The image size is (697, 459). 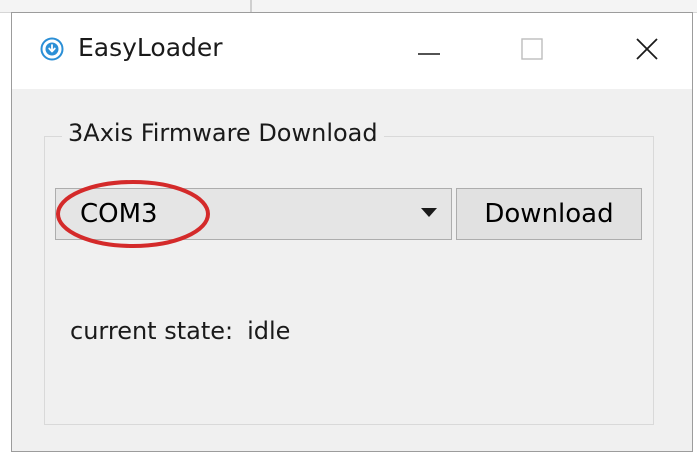 What do you see at coordinates (251, 6) in the screenshot?
I see `background-divider` at bounding box center [251, 6].